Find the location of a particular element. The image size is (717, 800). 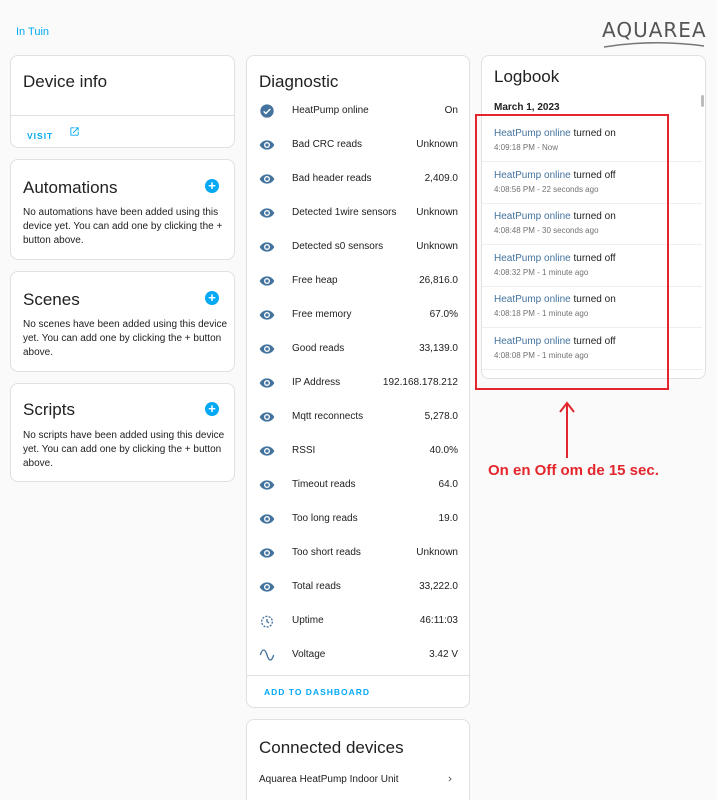

device-info-card: Device info VISIT is located at coordinates (122, 101).